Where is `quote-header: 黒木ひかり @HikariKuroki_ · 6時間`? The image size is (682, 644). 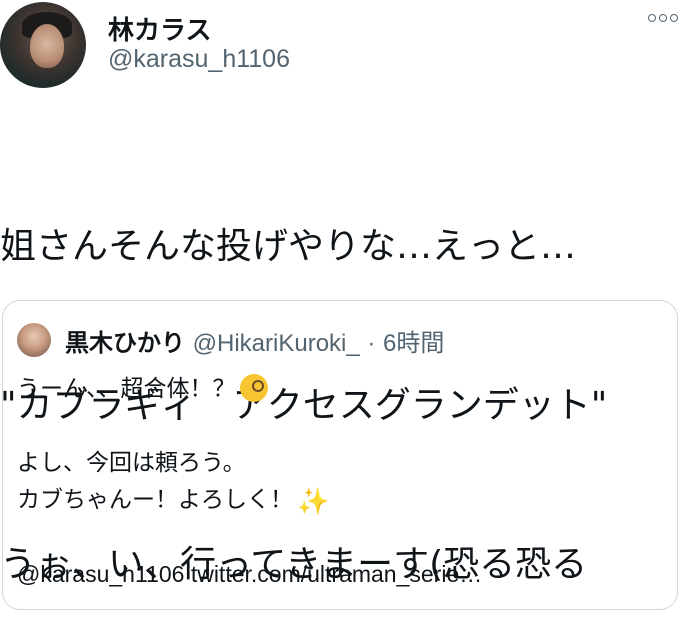 quote-header: 黒木ひかり @HikariKuroki_ · 6時間 is located at coordinates (254, 340).